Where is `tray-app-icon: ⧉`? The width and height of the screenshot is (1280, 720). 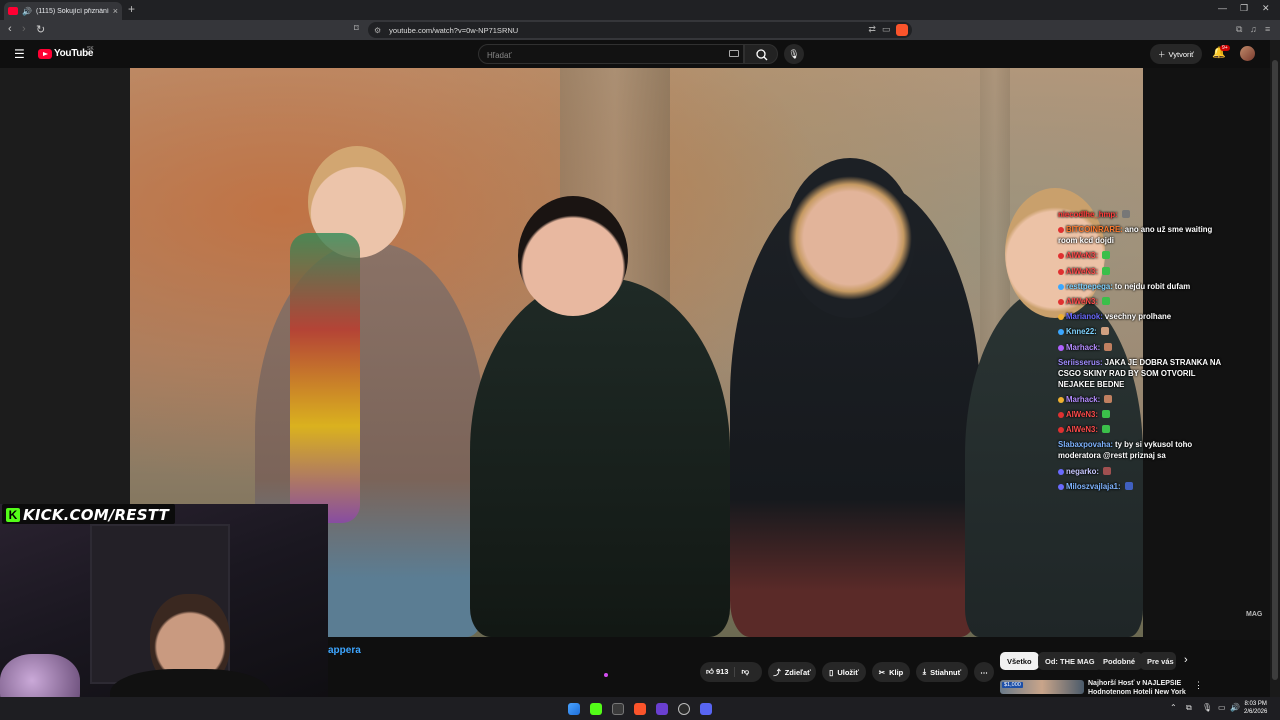
tray-app-icon: ⧉ is located at coordinates (1189, 708).